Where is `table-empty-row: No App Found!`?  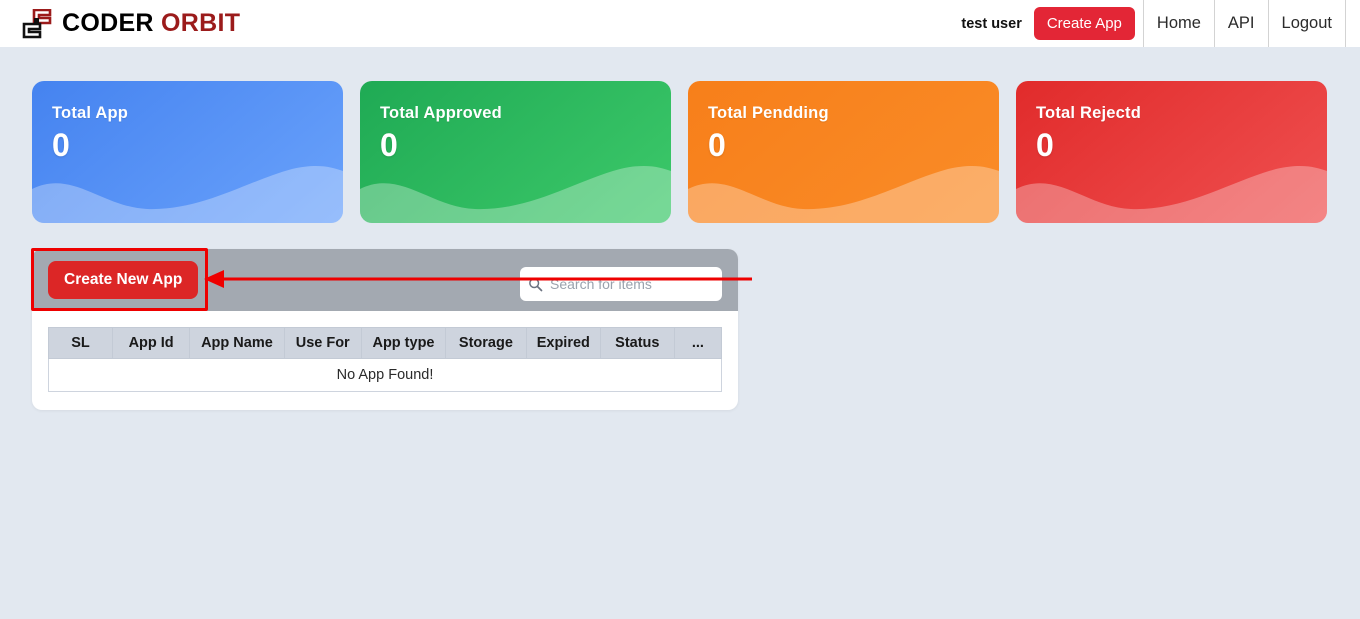 table-empty-row: No App Found! is located at coordinates (385, 375).